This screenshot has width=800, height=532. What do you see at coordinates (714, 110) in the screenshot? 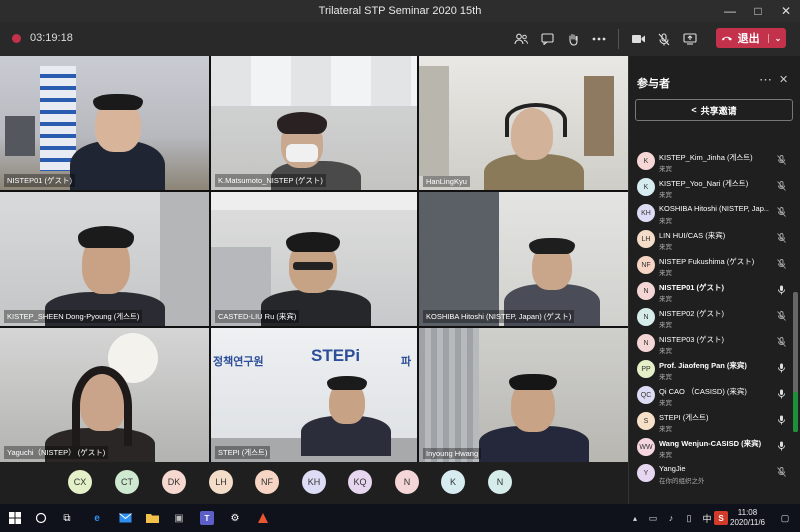
I see `share-invite-button: < 共享邀请` at bounding box center [714, 110].